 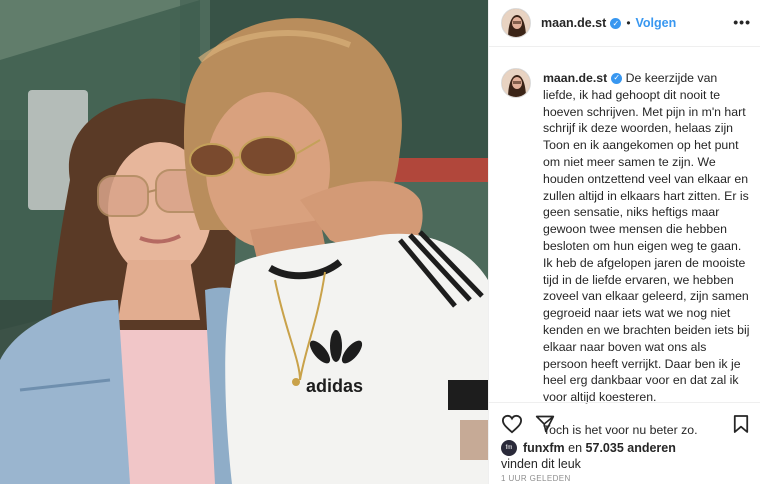 What do you see at coordinates (573, 23) in the screenshot?
I see `header-username: maan.de.st` at bounding box center [573, 23].